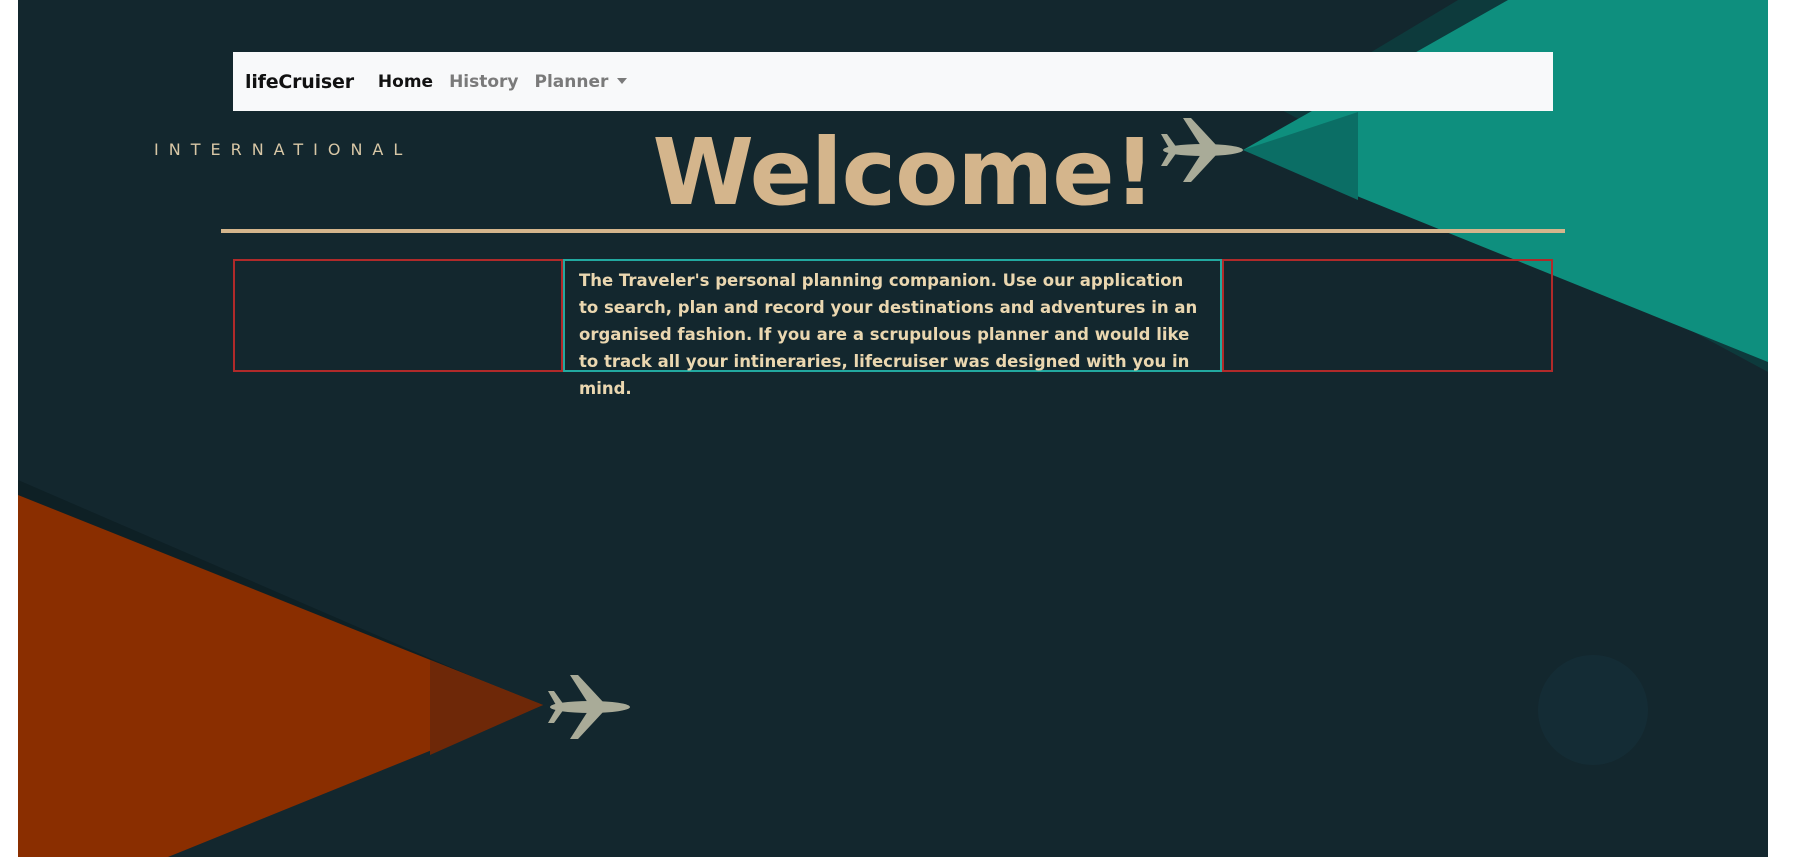  What do you see at coordinates (622, 80) in the screenshot?
I see `chevron-down-icon` at bounding box center [622, 80].